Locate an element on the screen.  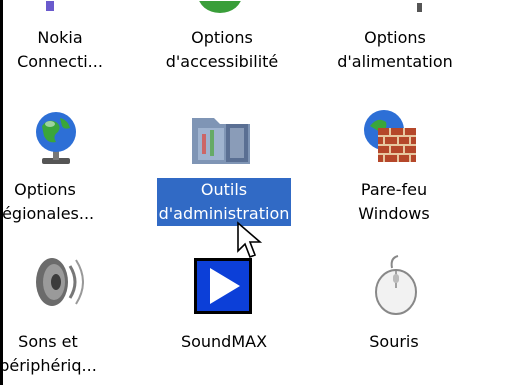
accessibility-icon is located at coordinates (220, 7).